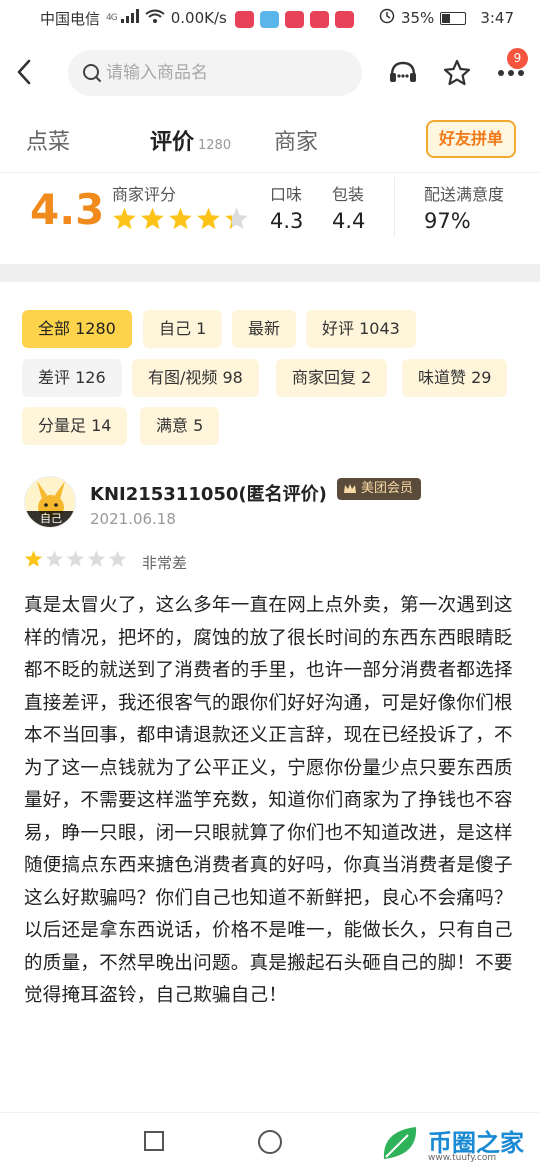 The height and width of the screenshot is (1170, 540). What do you see at coordinates (517, 58) in the screenshot?
I see `notification-badge: 9` at bounding box center [517, 58].